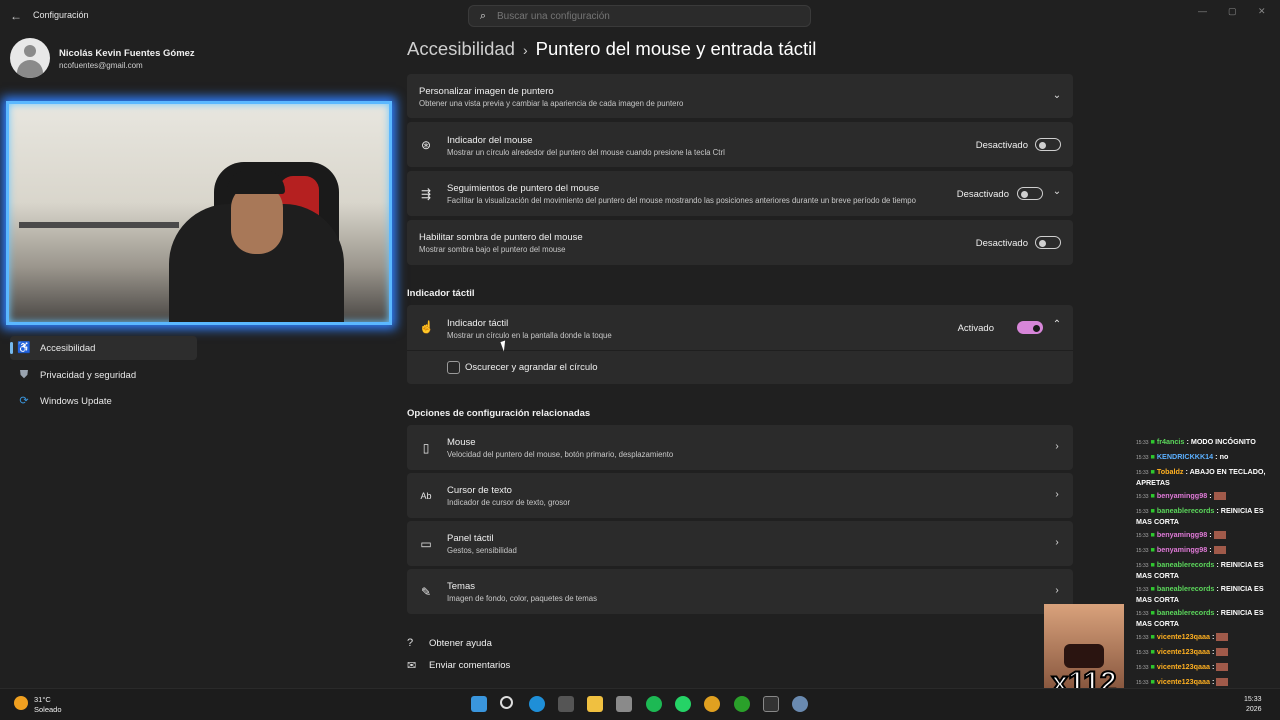  Describe the element at coordinates (21, 703) in the screenshot. I see `sun-icon` at that location.